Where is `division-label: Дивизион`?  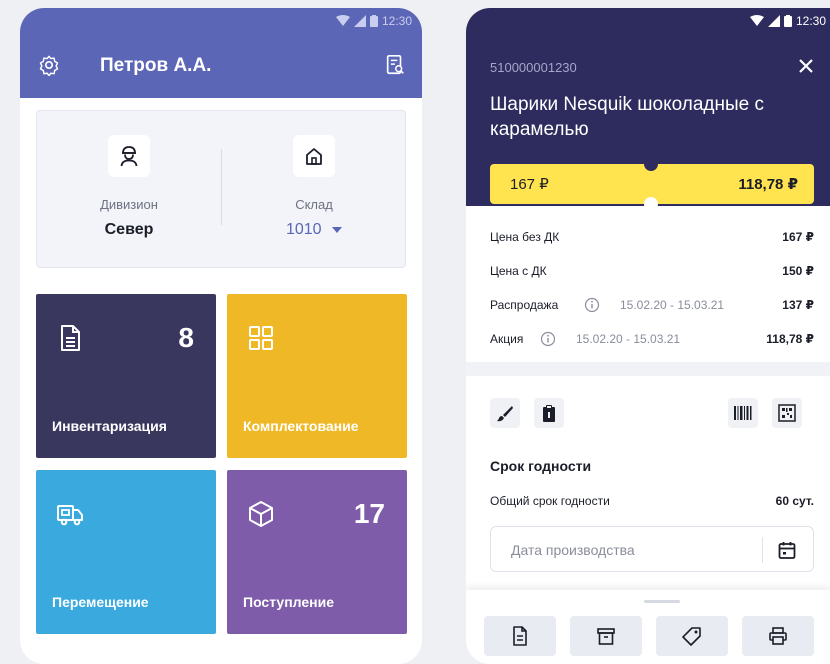
division-label: Дивизион is located at coordinates (129, 204).